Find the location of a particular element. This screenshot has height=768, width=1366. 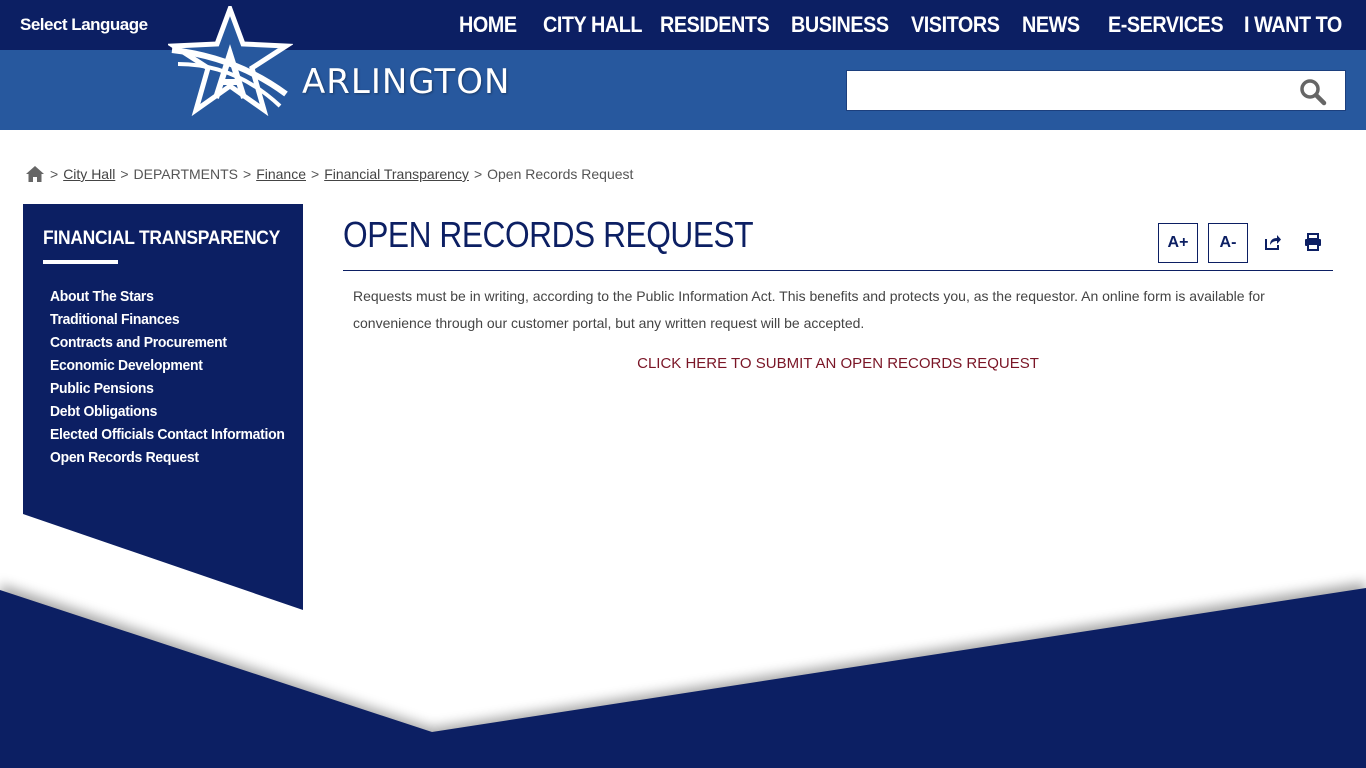

sidebar-item-contracts-procurement: Contracts and Procurement is located at coordinates (167, 345).